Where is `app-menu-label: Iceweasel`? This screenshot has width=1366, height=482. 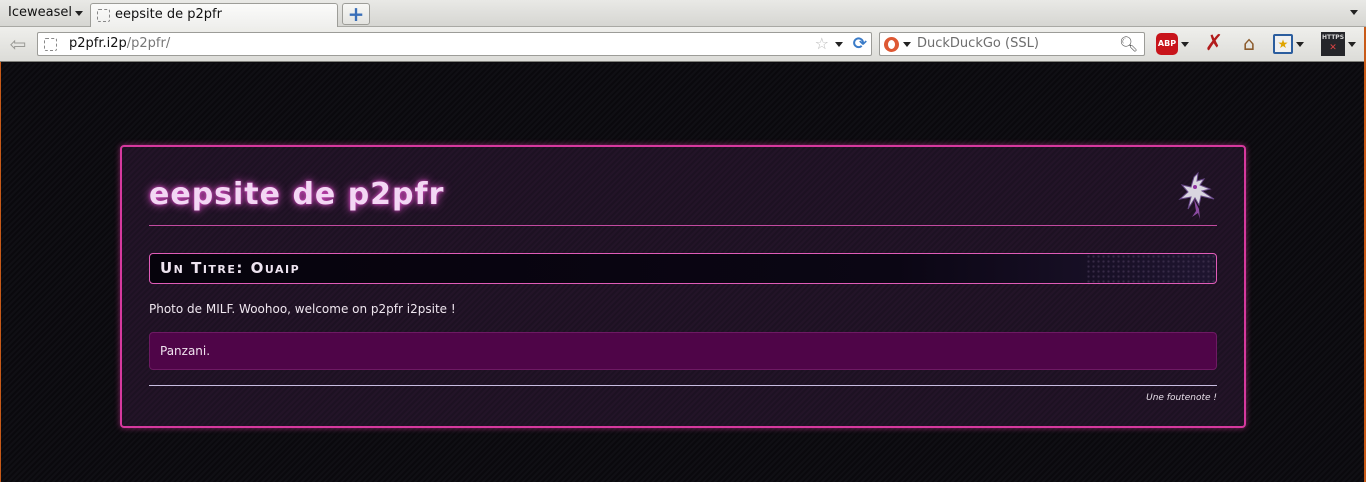
app-menu-label: Iceweasel is located at coordinates (40, 12).